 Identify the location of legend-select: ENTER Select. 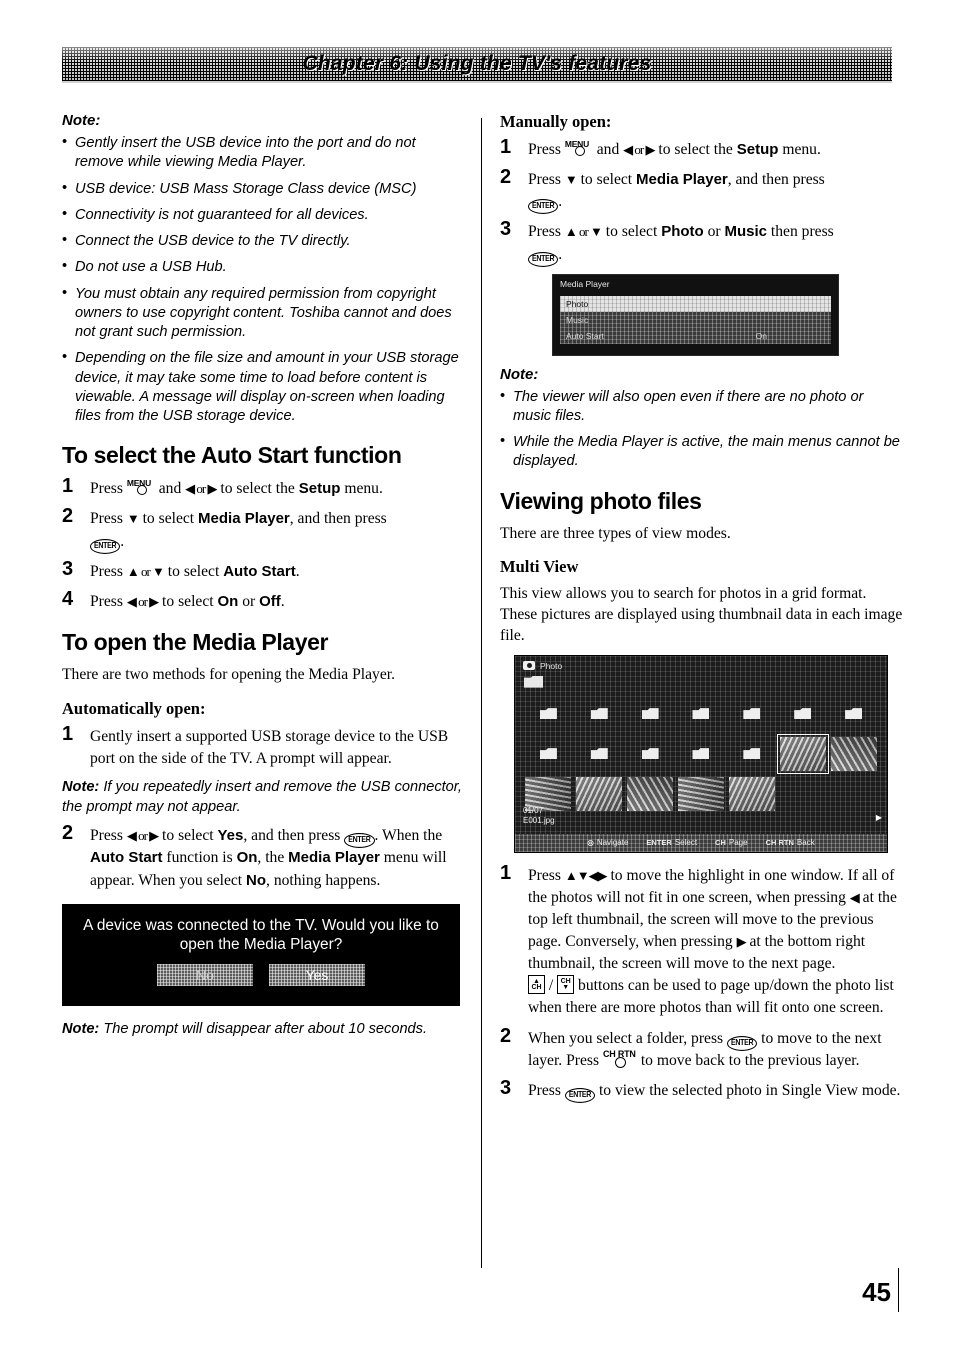
(672, 843).